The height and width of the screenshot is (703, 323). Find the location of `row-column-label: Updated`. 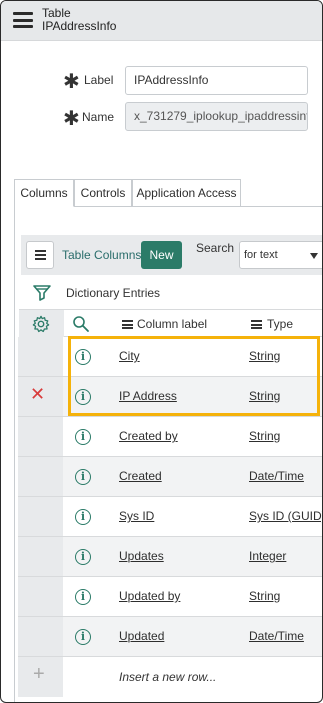

row-column-label: Updated is located at coordinates (141, 636).